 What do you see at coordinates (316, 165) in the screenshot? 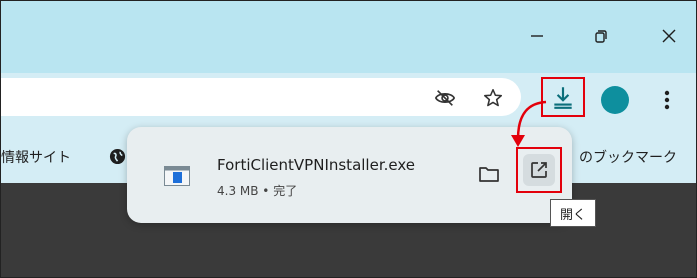
I see `file-name: FortiClientVPNInstaller.exe` at bounding box center [316, 165].